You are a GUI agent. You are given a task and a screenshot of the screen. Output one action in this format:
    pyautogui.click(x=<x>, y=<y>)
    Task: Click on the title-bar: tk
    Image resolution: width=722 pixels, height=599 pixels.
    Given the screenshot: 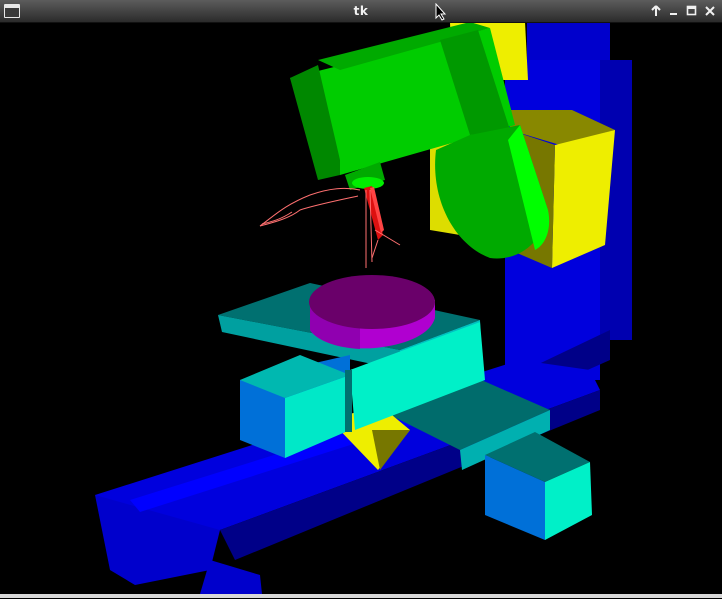 What is the action you would take?
    pyautogui.click(x=361, y=11)
    